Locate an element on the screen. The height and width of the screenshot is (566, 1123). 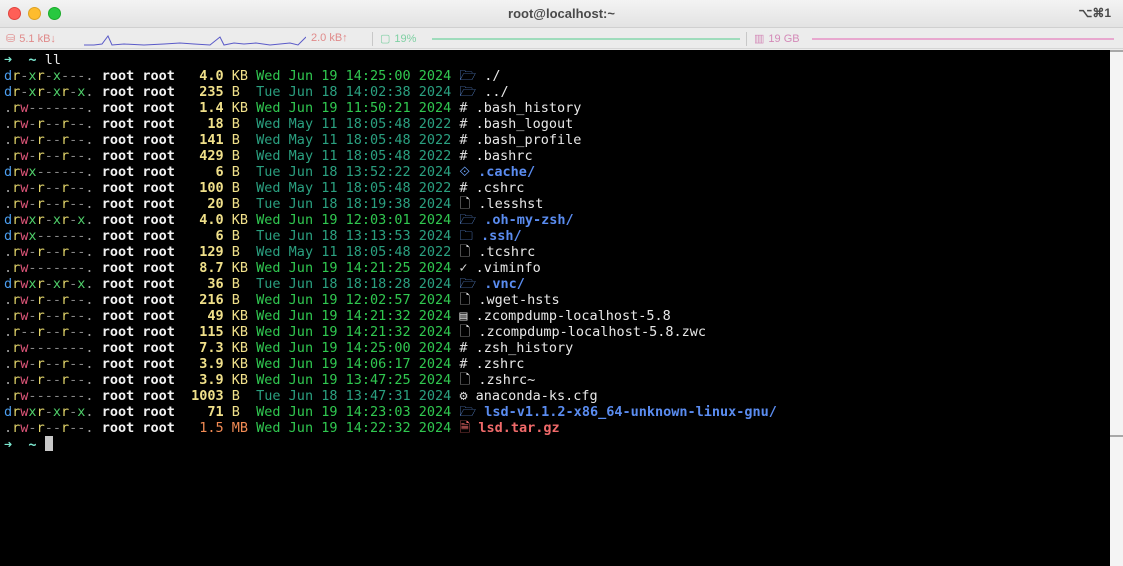
text-cursor is located at coordinates (48, 443).